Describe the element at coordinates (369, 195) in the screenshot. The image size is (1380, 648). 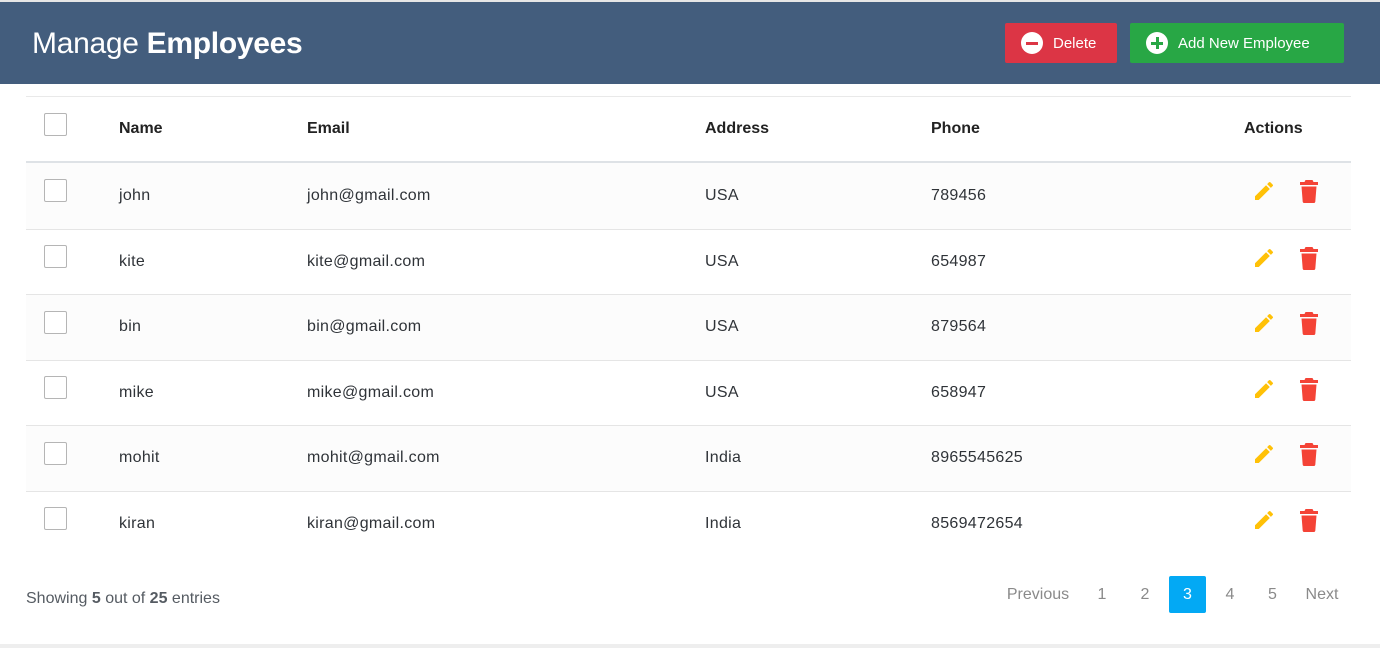
I see `cell-email: john@gmail.com` at that location.